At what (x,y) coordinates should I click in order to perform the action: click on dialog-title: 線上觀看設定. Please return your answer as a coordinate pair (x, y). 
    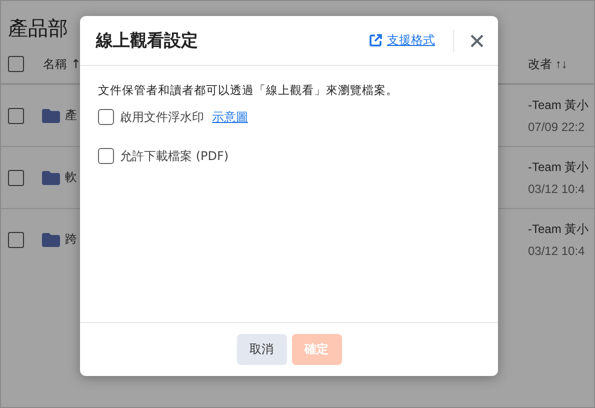
    Looking at the image, I should click on (147, 41).